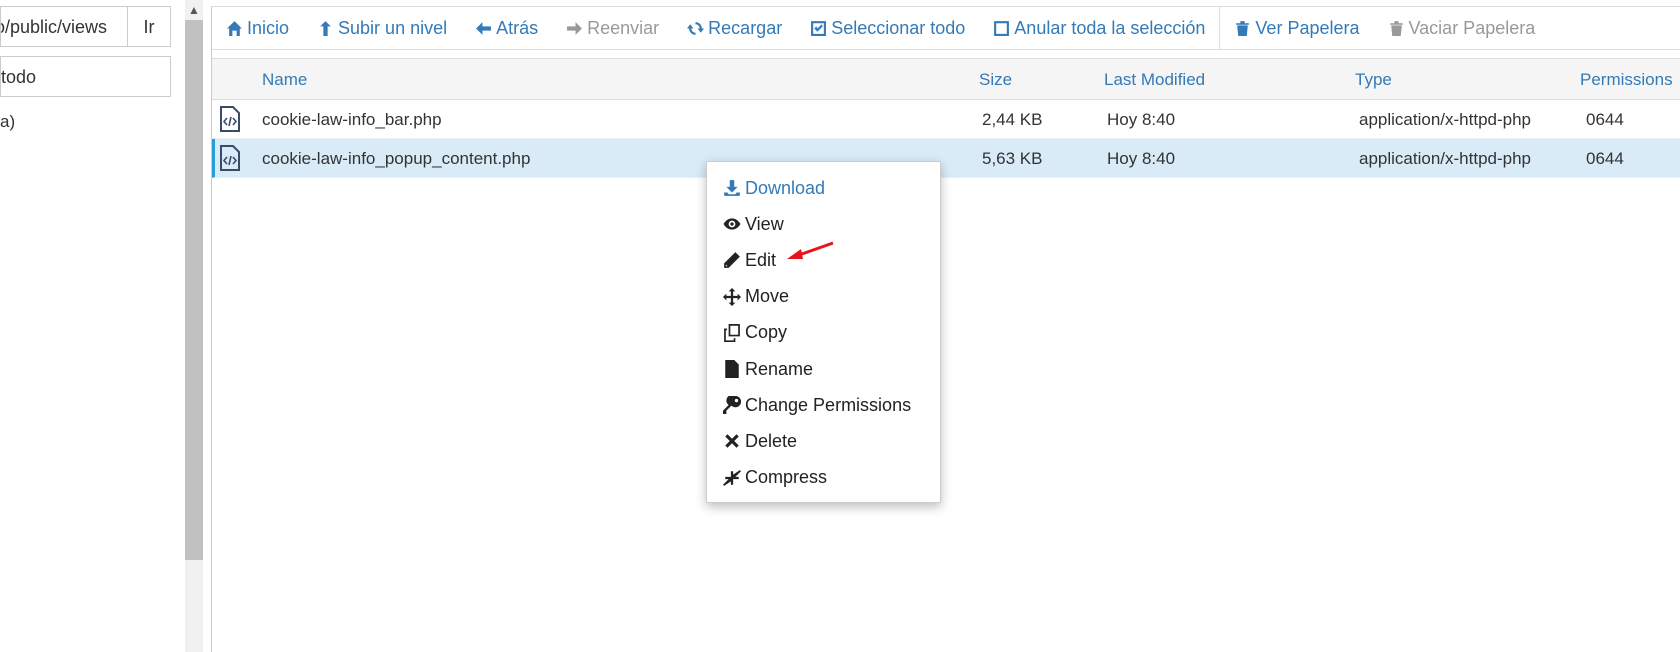  Describe the element at coordinates (484, 28) in the screenshot. I see `arrow-left-icon` at that location.